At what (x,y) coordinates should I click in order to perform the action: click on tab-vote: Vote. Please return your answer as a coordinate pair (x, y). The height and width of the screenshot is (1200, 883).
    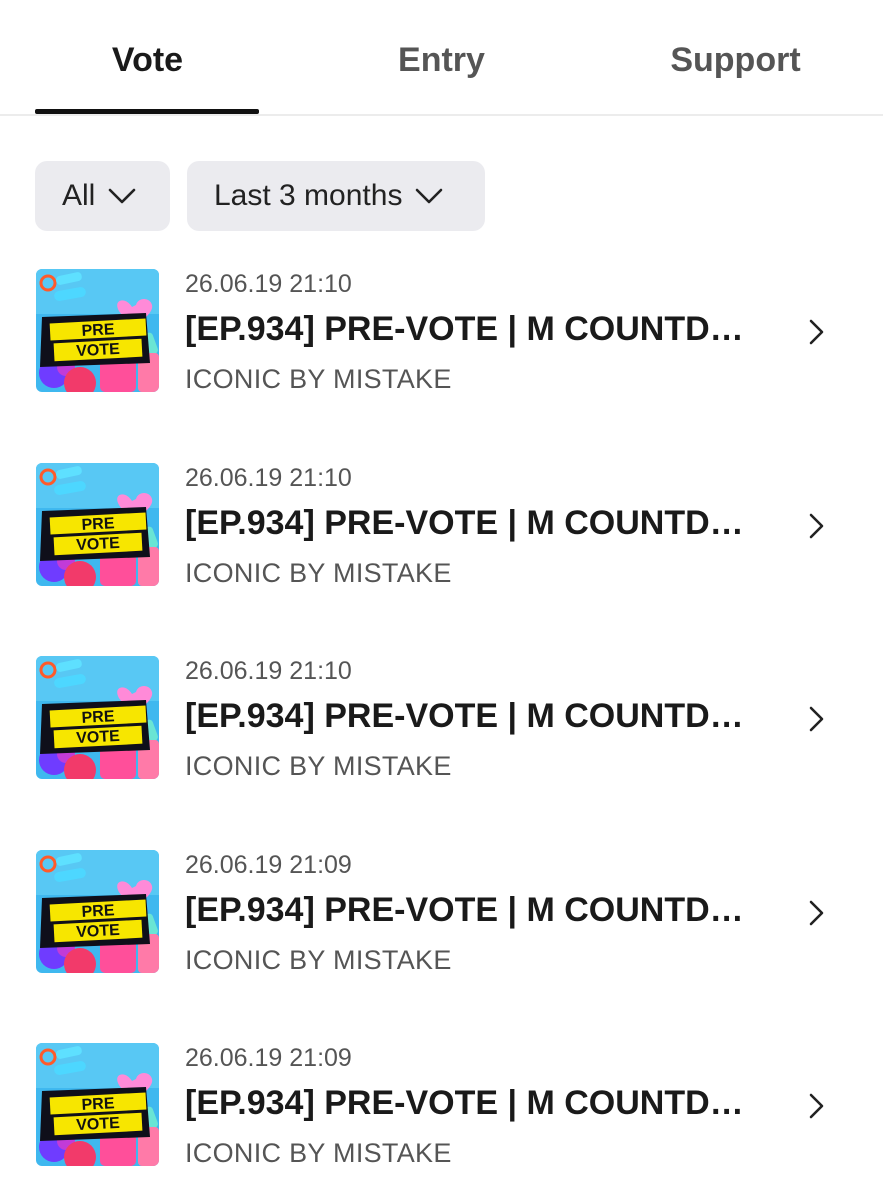
    Looking at the image, I should click on (147, 60).